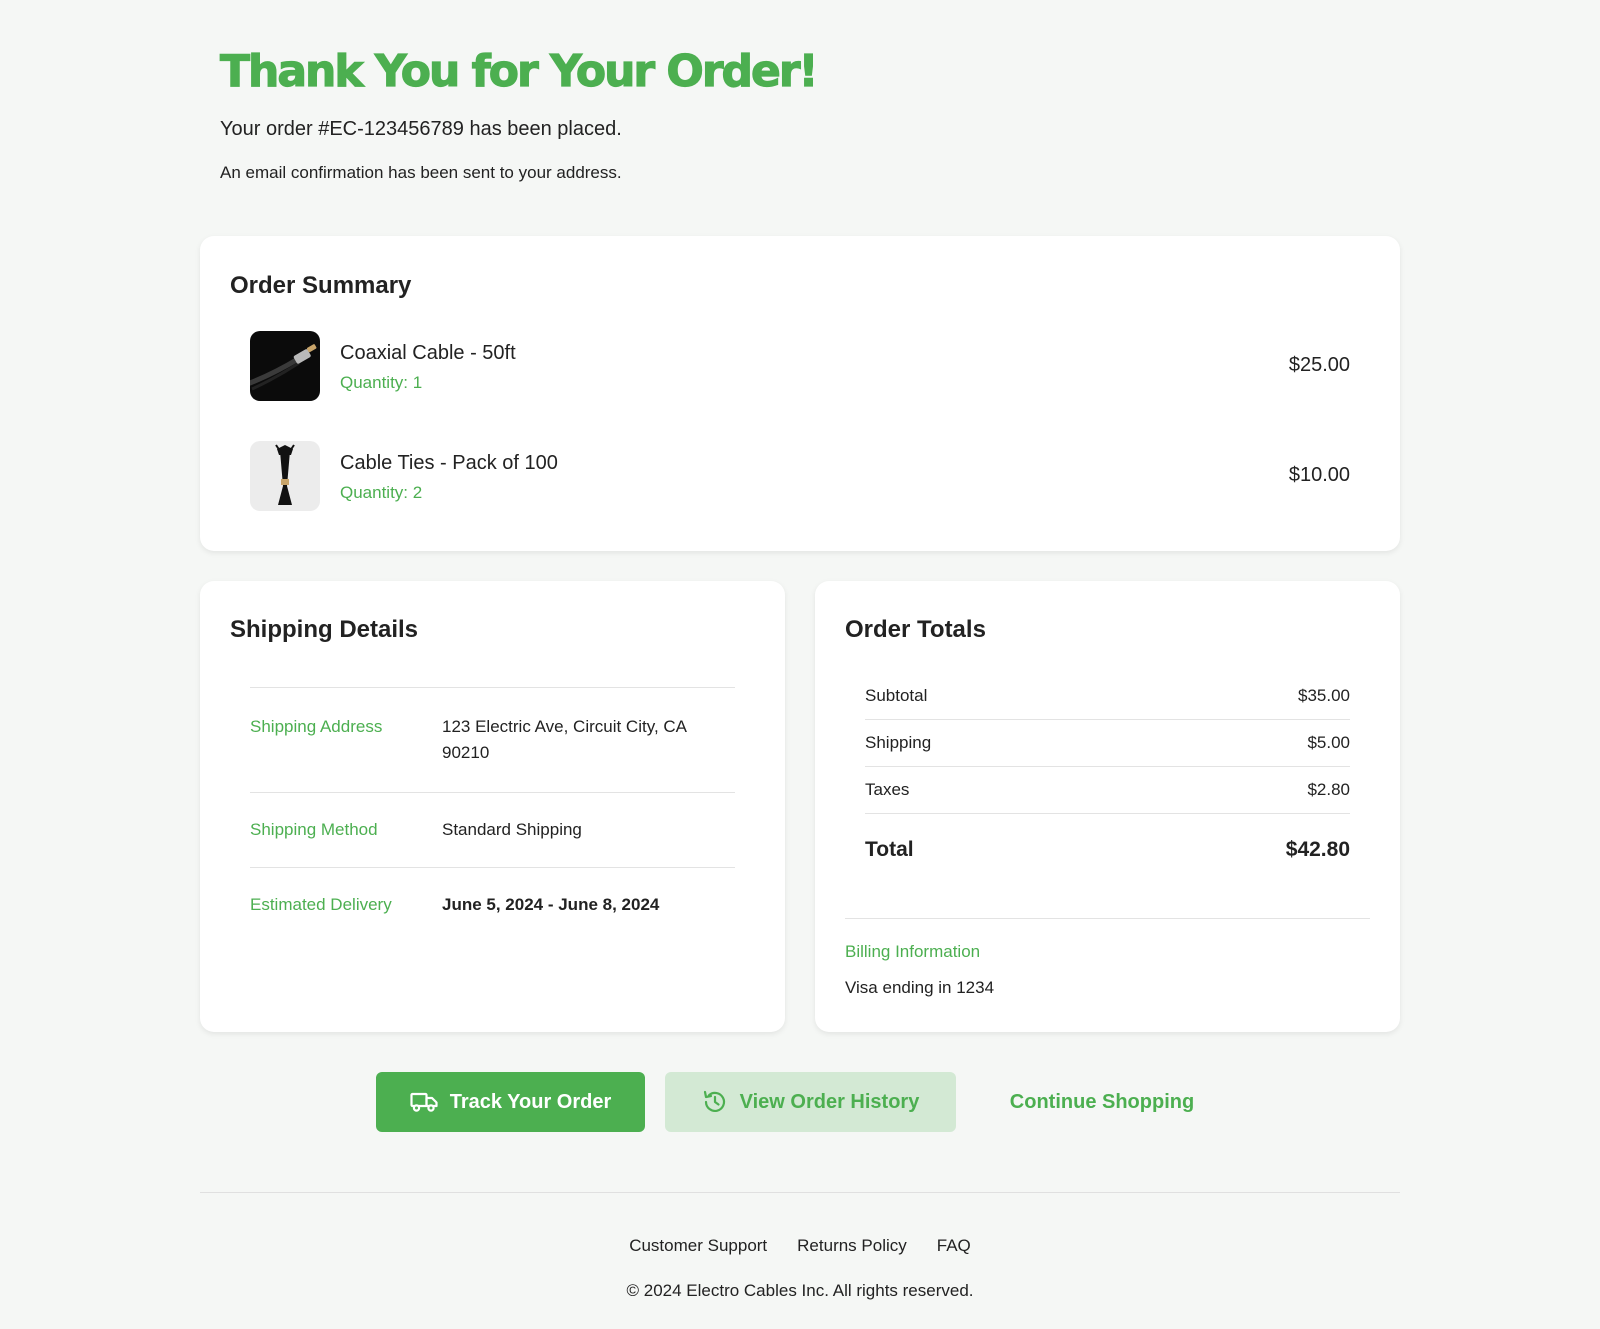 Image resolution: width=1600 pixels, height=1329 pixels. I want to click on continue-shopping-label: Continue Shopping, so click(1102, 1101).